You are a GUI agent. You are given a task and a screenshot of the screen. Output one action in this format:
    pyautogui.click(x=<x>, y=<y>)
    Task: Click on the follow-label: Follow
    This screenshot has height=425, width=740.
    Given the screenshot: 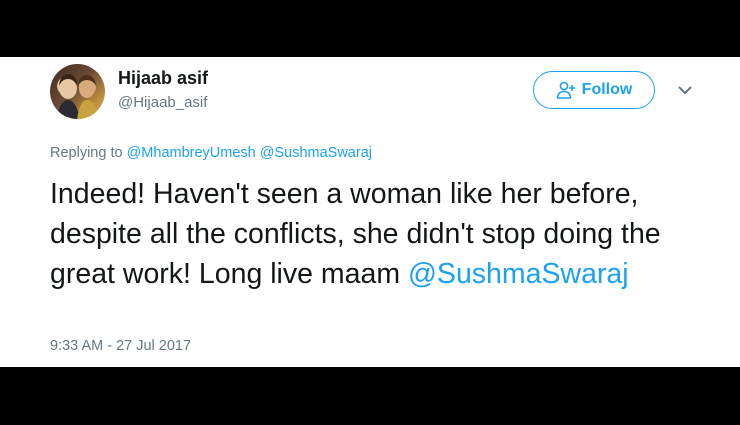 What is the action you would take?
    pyautogui.click(x=607, y=89)
    